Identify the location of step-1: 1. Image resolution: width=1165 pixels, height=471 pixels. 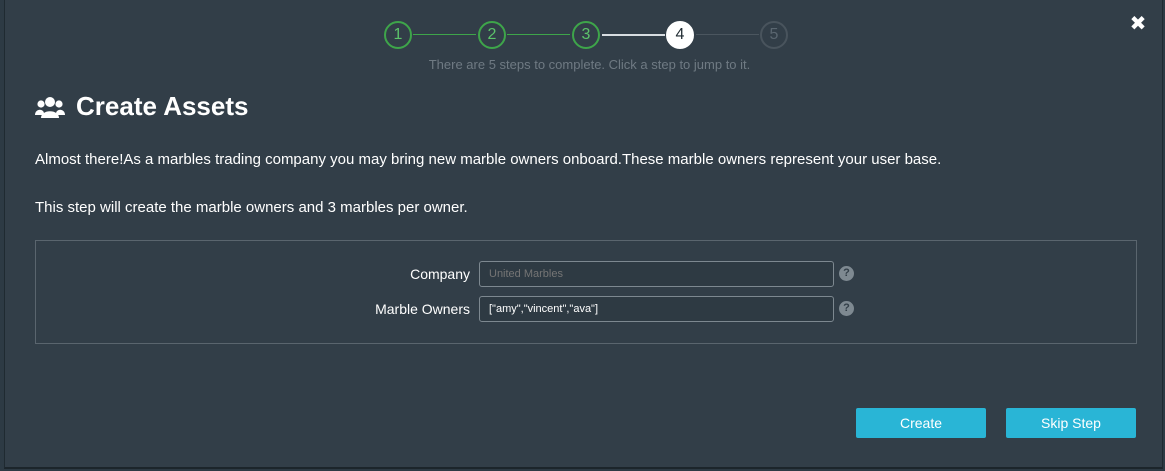
(398, 35).